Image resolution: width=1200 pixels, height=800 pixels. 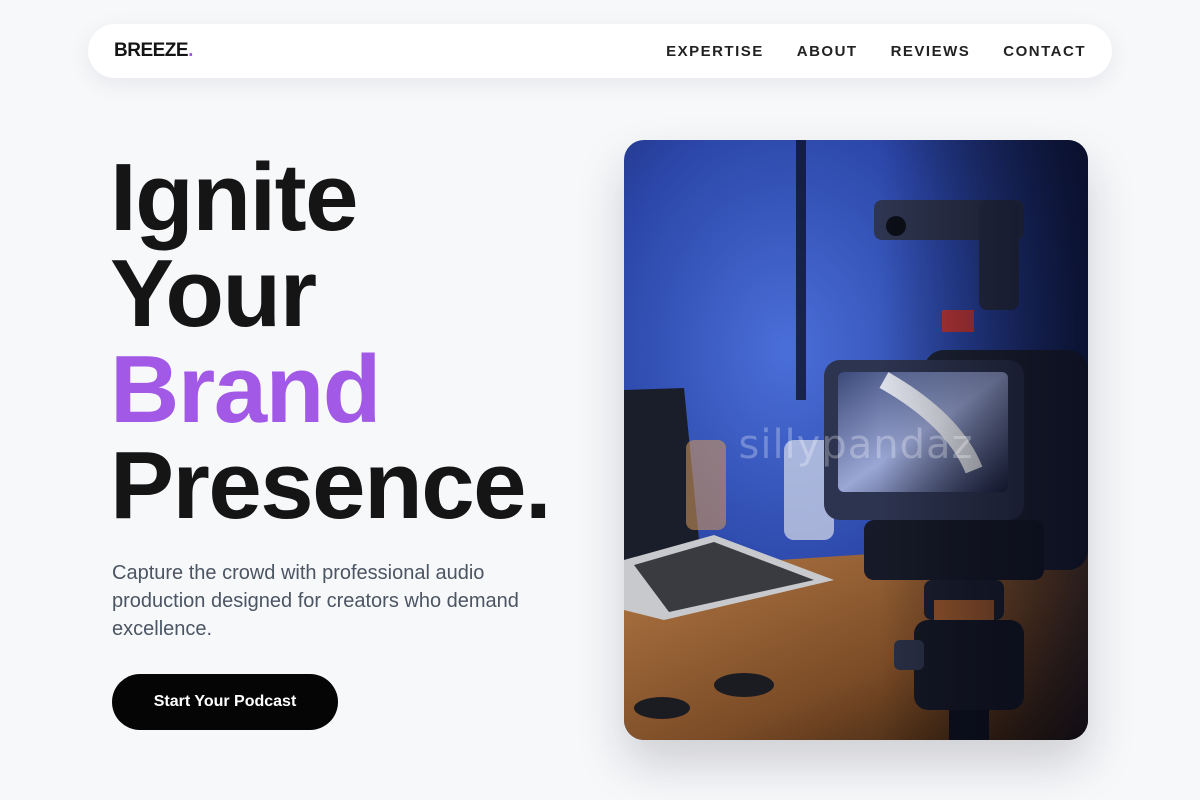 What do you see at coordinates (213, 293) in the screenshot?
I see `headline-line-2: Your` at bounding box center [213, 293].